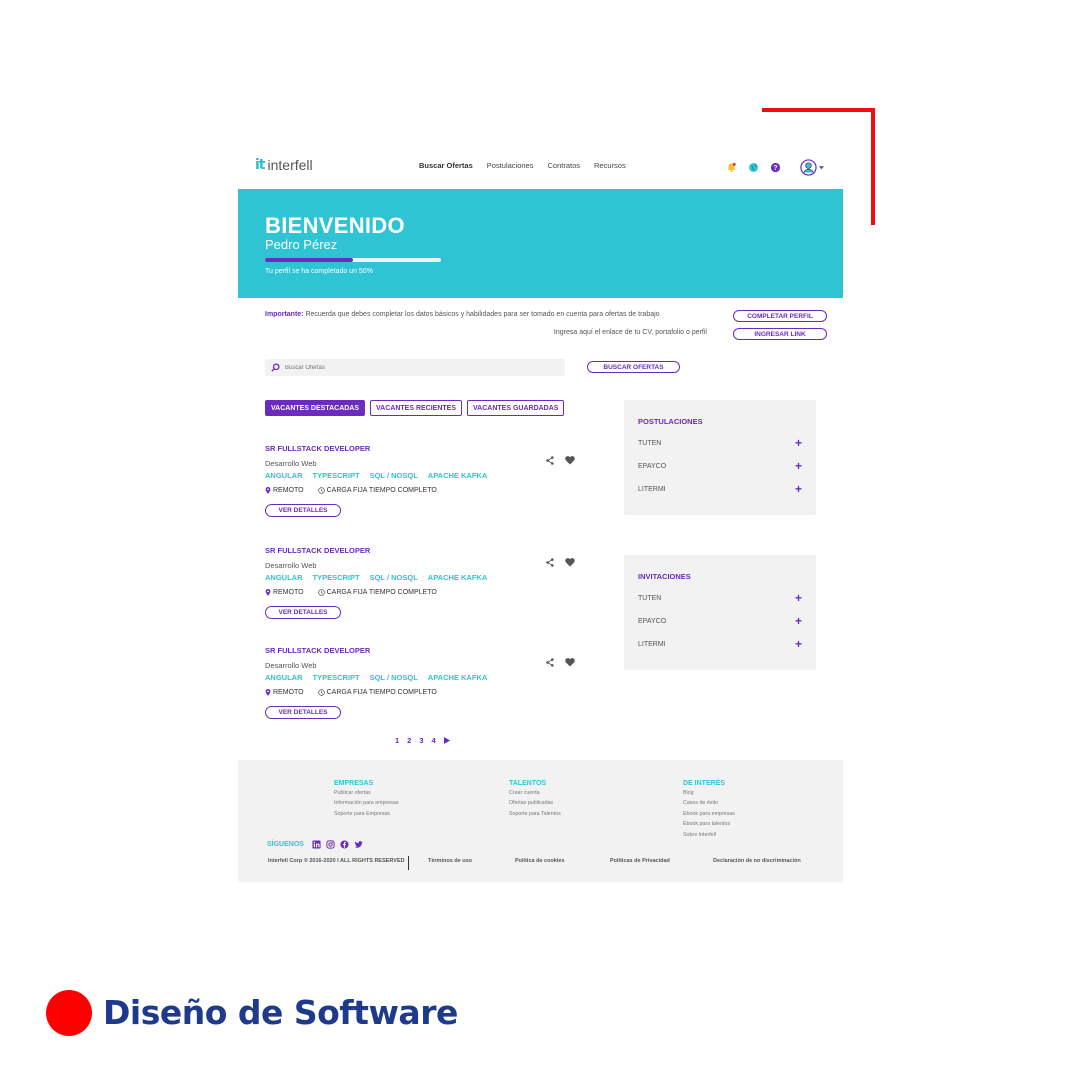  Describe the element at coordinates (290, 165) in the screenshot. I see `logo-text: interfell` at that location.